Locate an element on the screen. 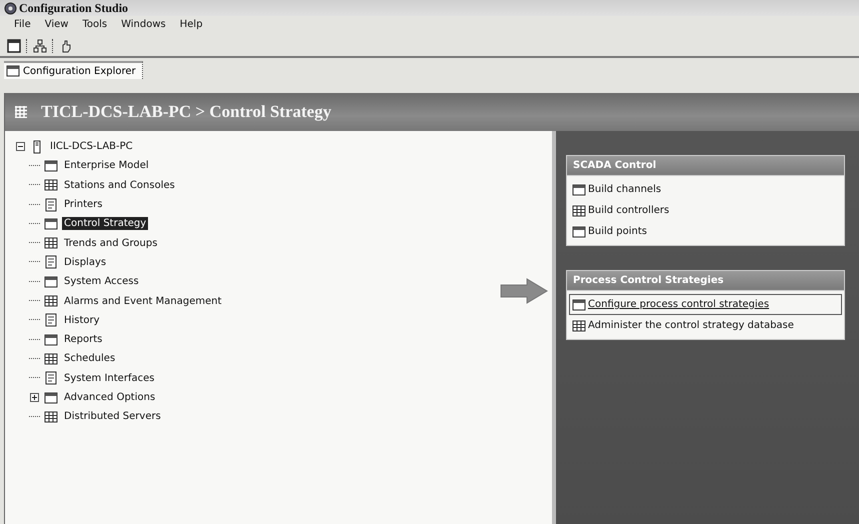 The width and height of the screenshot is (859, 524). tree-item: History is located at coordinates (82, 320).